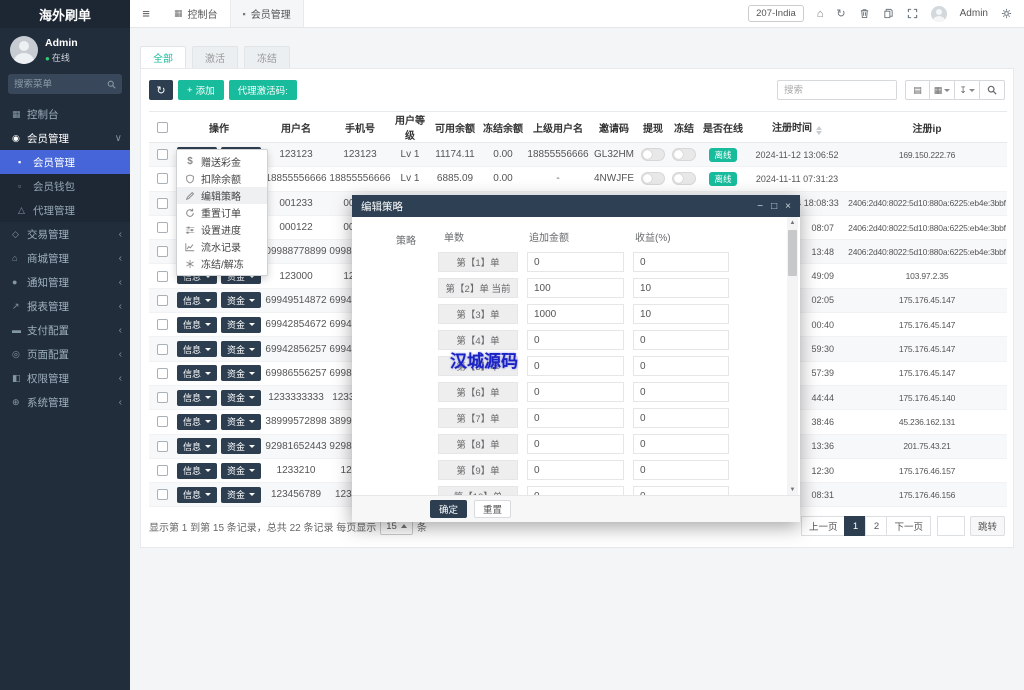 The height and width of the screenshot is (690, 1024). What do you see at coordinates (819, 130) in the screenshot?
I see `sort-icon` at bounding box center [819, 130].